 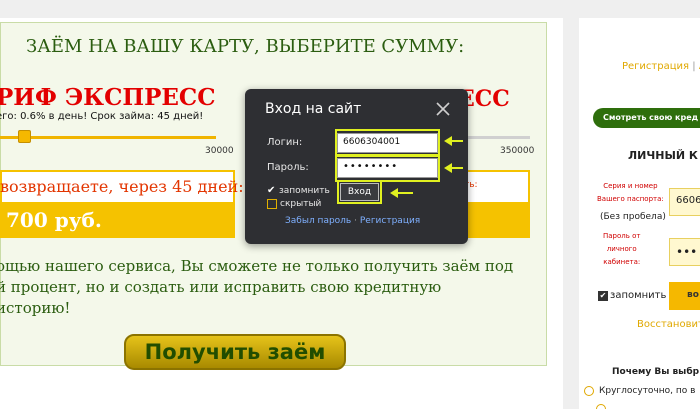 I want to click on cabinet-password-input: •••, so click(x=684, y=252).